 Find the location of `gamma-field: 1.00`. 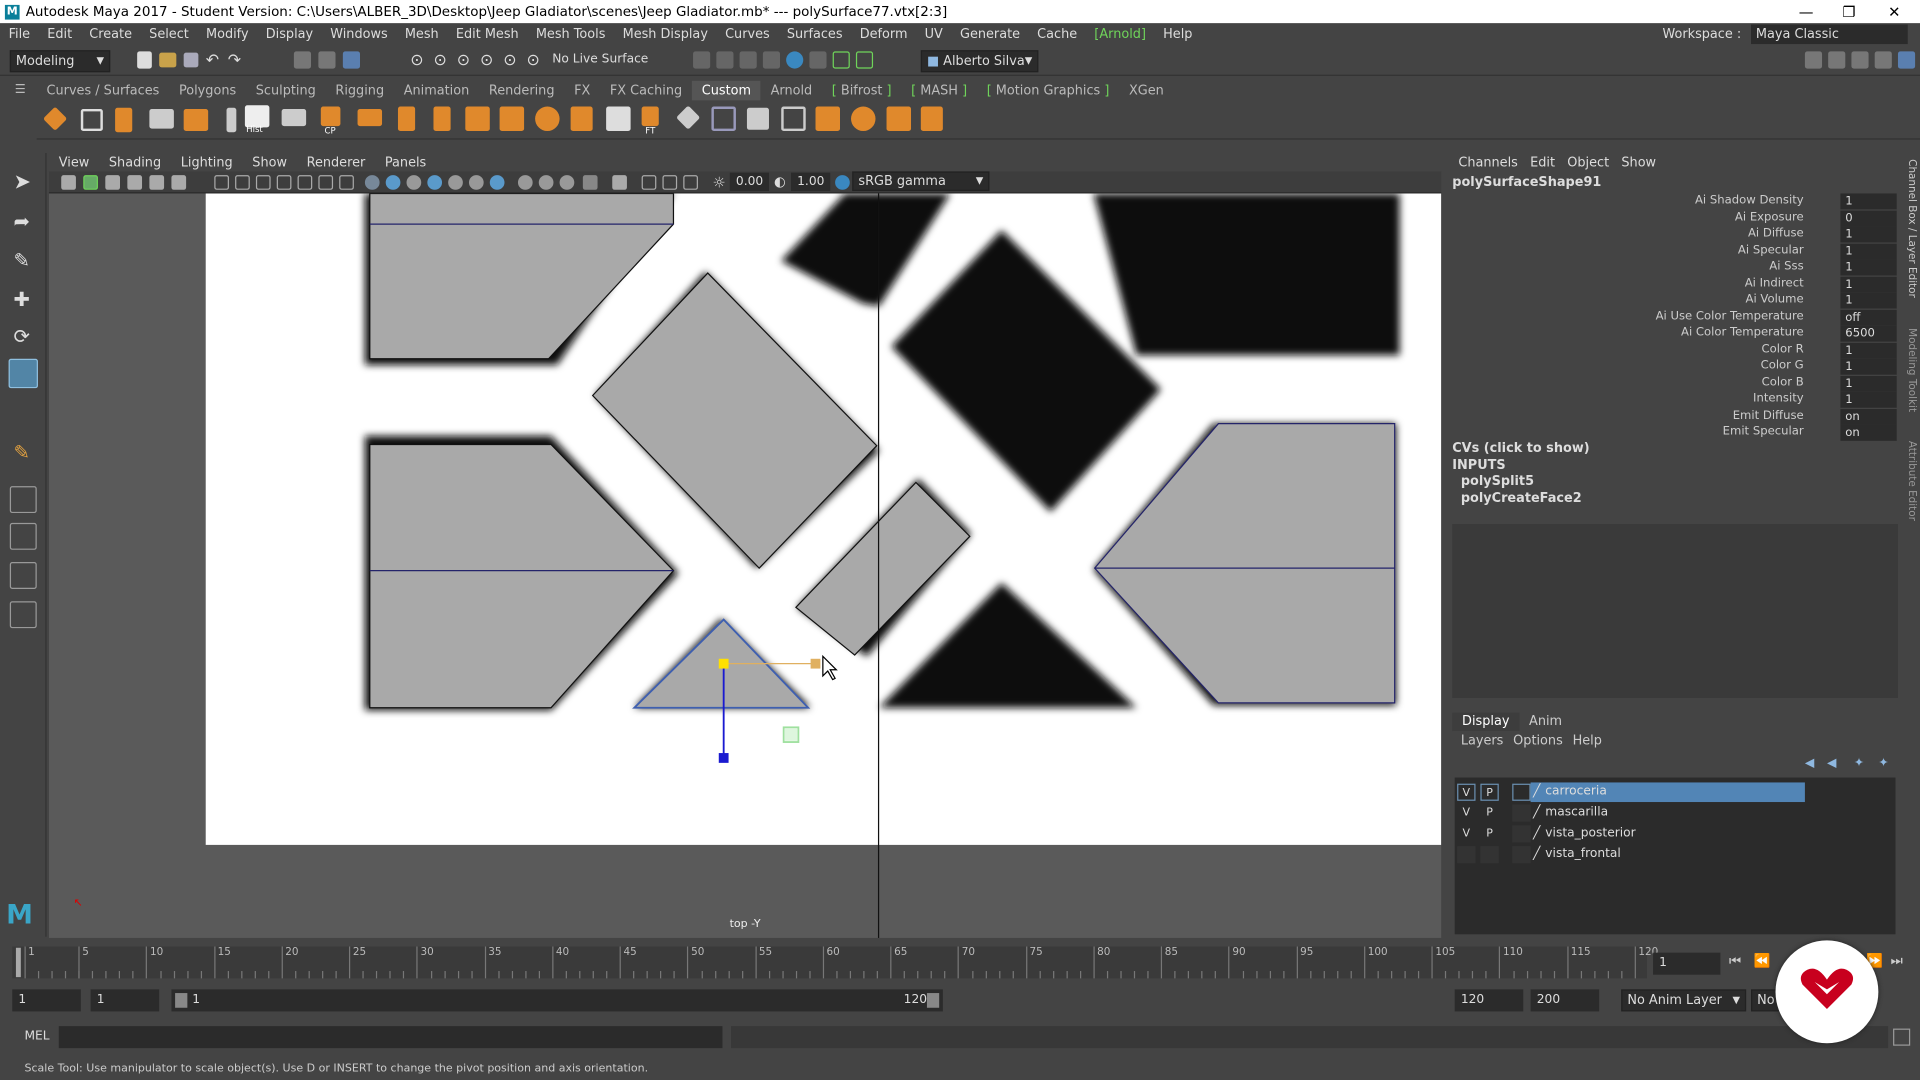

gamma-field: 1.00 is located at coordinates (811, 182).